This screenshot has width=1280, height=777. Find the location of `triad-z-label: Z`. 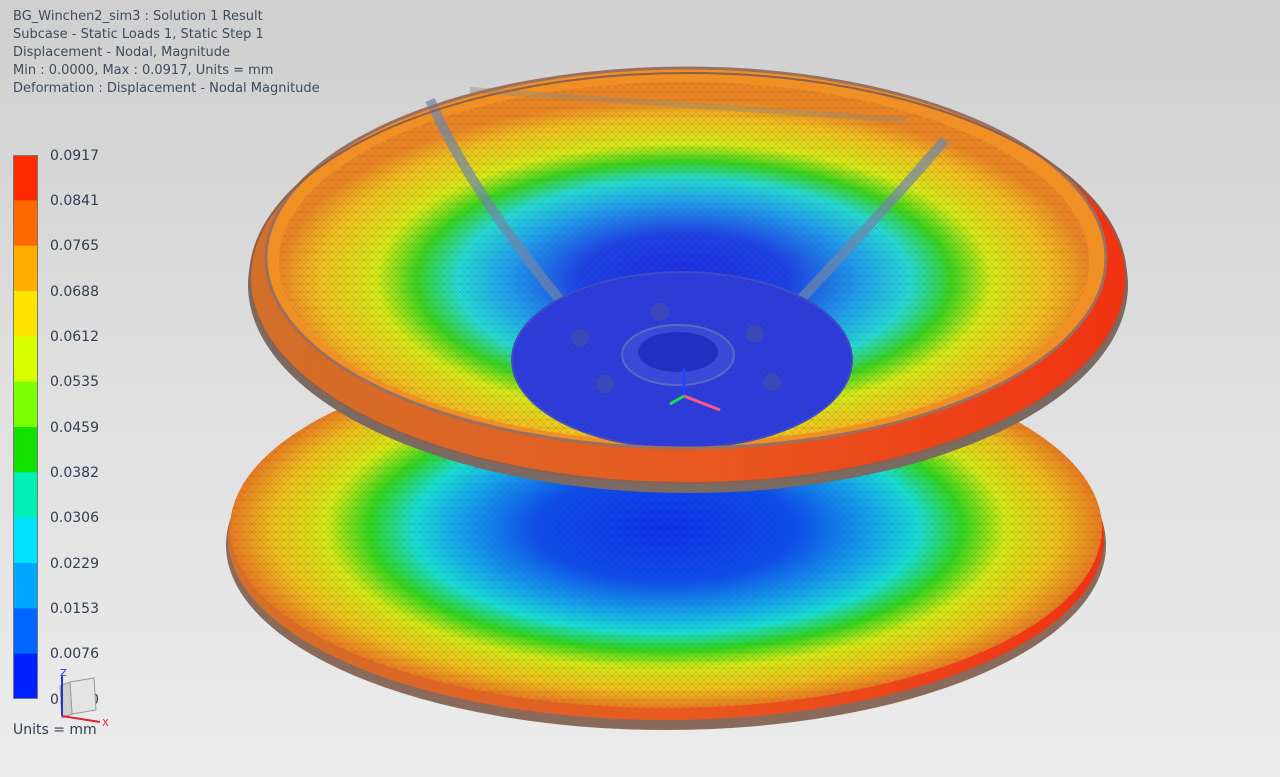

triad-z-label: Z is located at coordinates (63, 673).